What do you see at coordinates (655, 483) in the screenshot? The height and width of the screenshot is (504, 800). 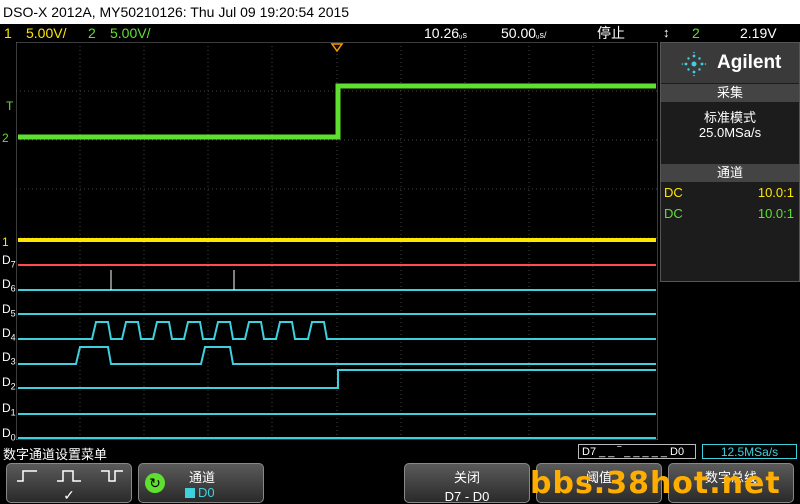 I see `watermark: bbs.38hot.net` at bounding box center [655, 483].